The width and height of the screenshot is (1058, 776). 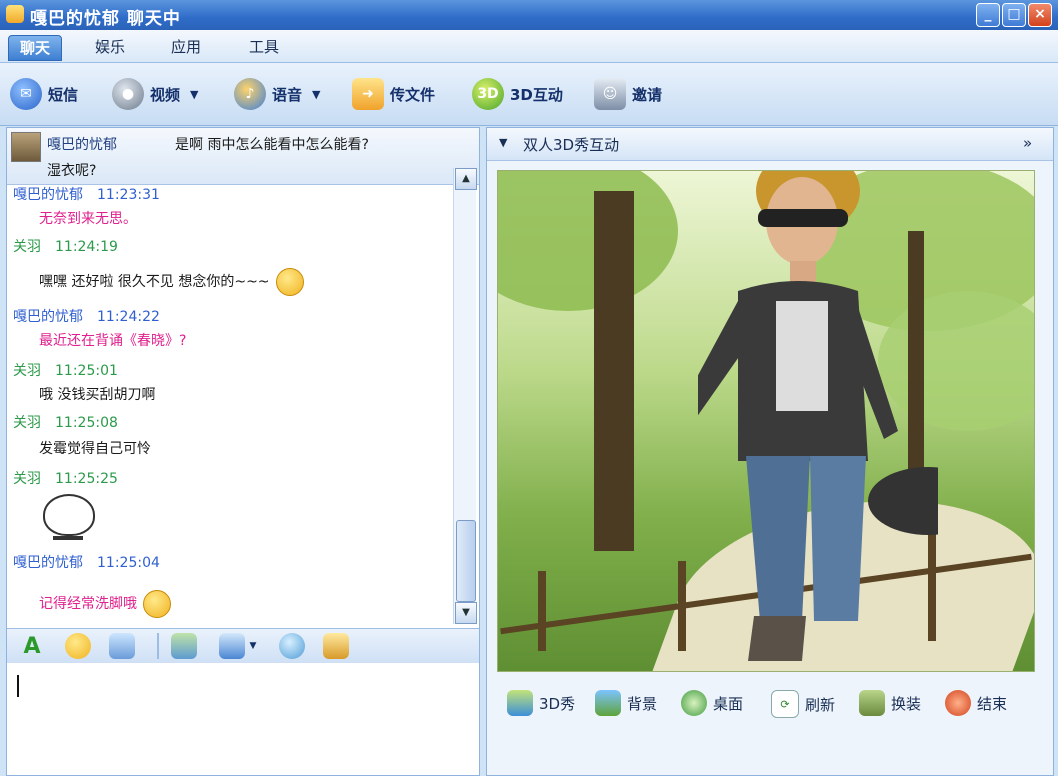 I want to click on tab-entertainment: 娱乐, so click(x=110, y=47).